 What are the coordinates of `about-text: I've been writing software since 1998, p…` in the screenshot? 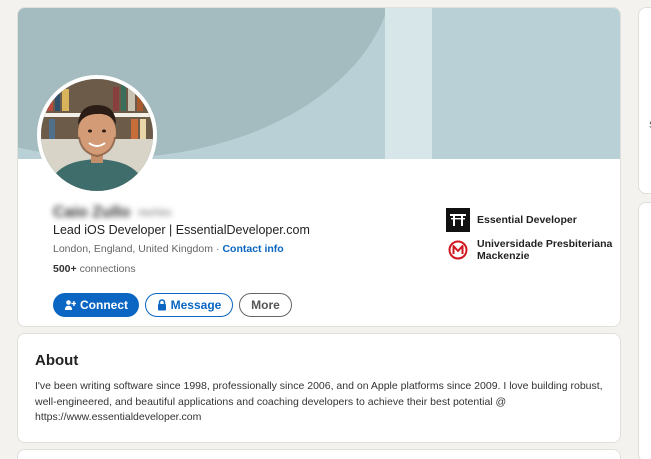 It's located at (319, 401).